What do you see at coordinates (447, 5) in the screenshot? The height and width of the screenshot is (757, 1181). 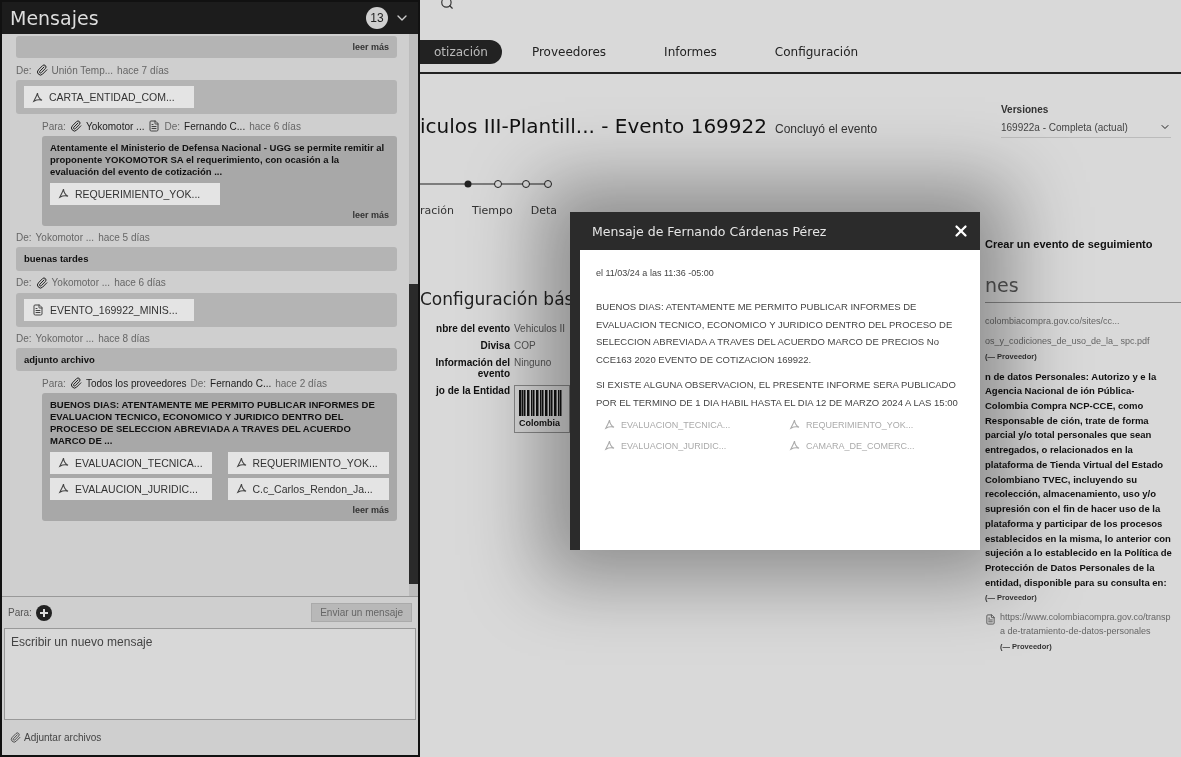 I see `search-icon` at bounding box center [447, 5].